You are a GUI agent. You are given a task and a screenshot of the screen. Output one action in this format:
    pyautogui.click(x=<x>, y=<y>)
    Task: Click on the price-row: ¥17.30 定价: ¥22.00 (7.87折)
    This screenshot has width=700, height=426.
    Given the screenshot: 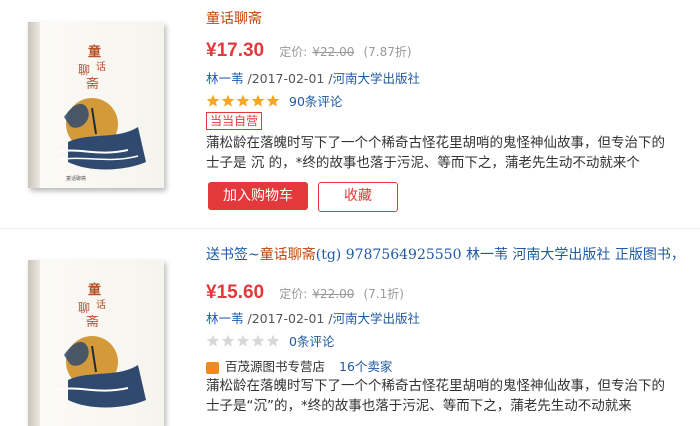 What is the action you would take?
    pyautogui.click(x=309, y=51)
    